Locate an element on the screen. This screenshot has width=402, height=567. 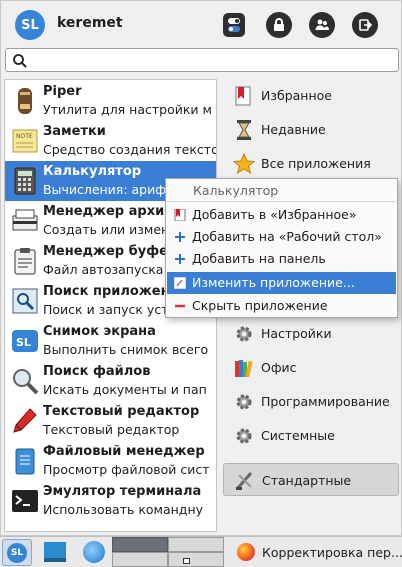
app-name: Файловый менеджер is located at coordinates (124, 451).